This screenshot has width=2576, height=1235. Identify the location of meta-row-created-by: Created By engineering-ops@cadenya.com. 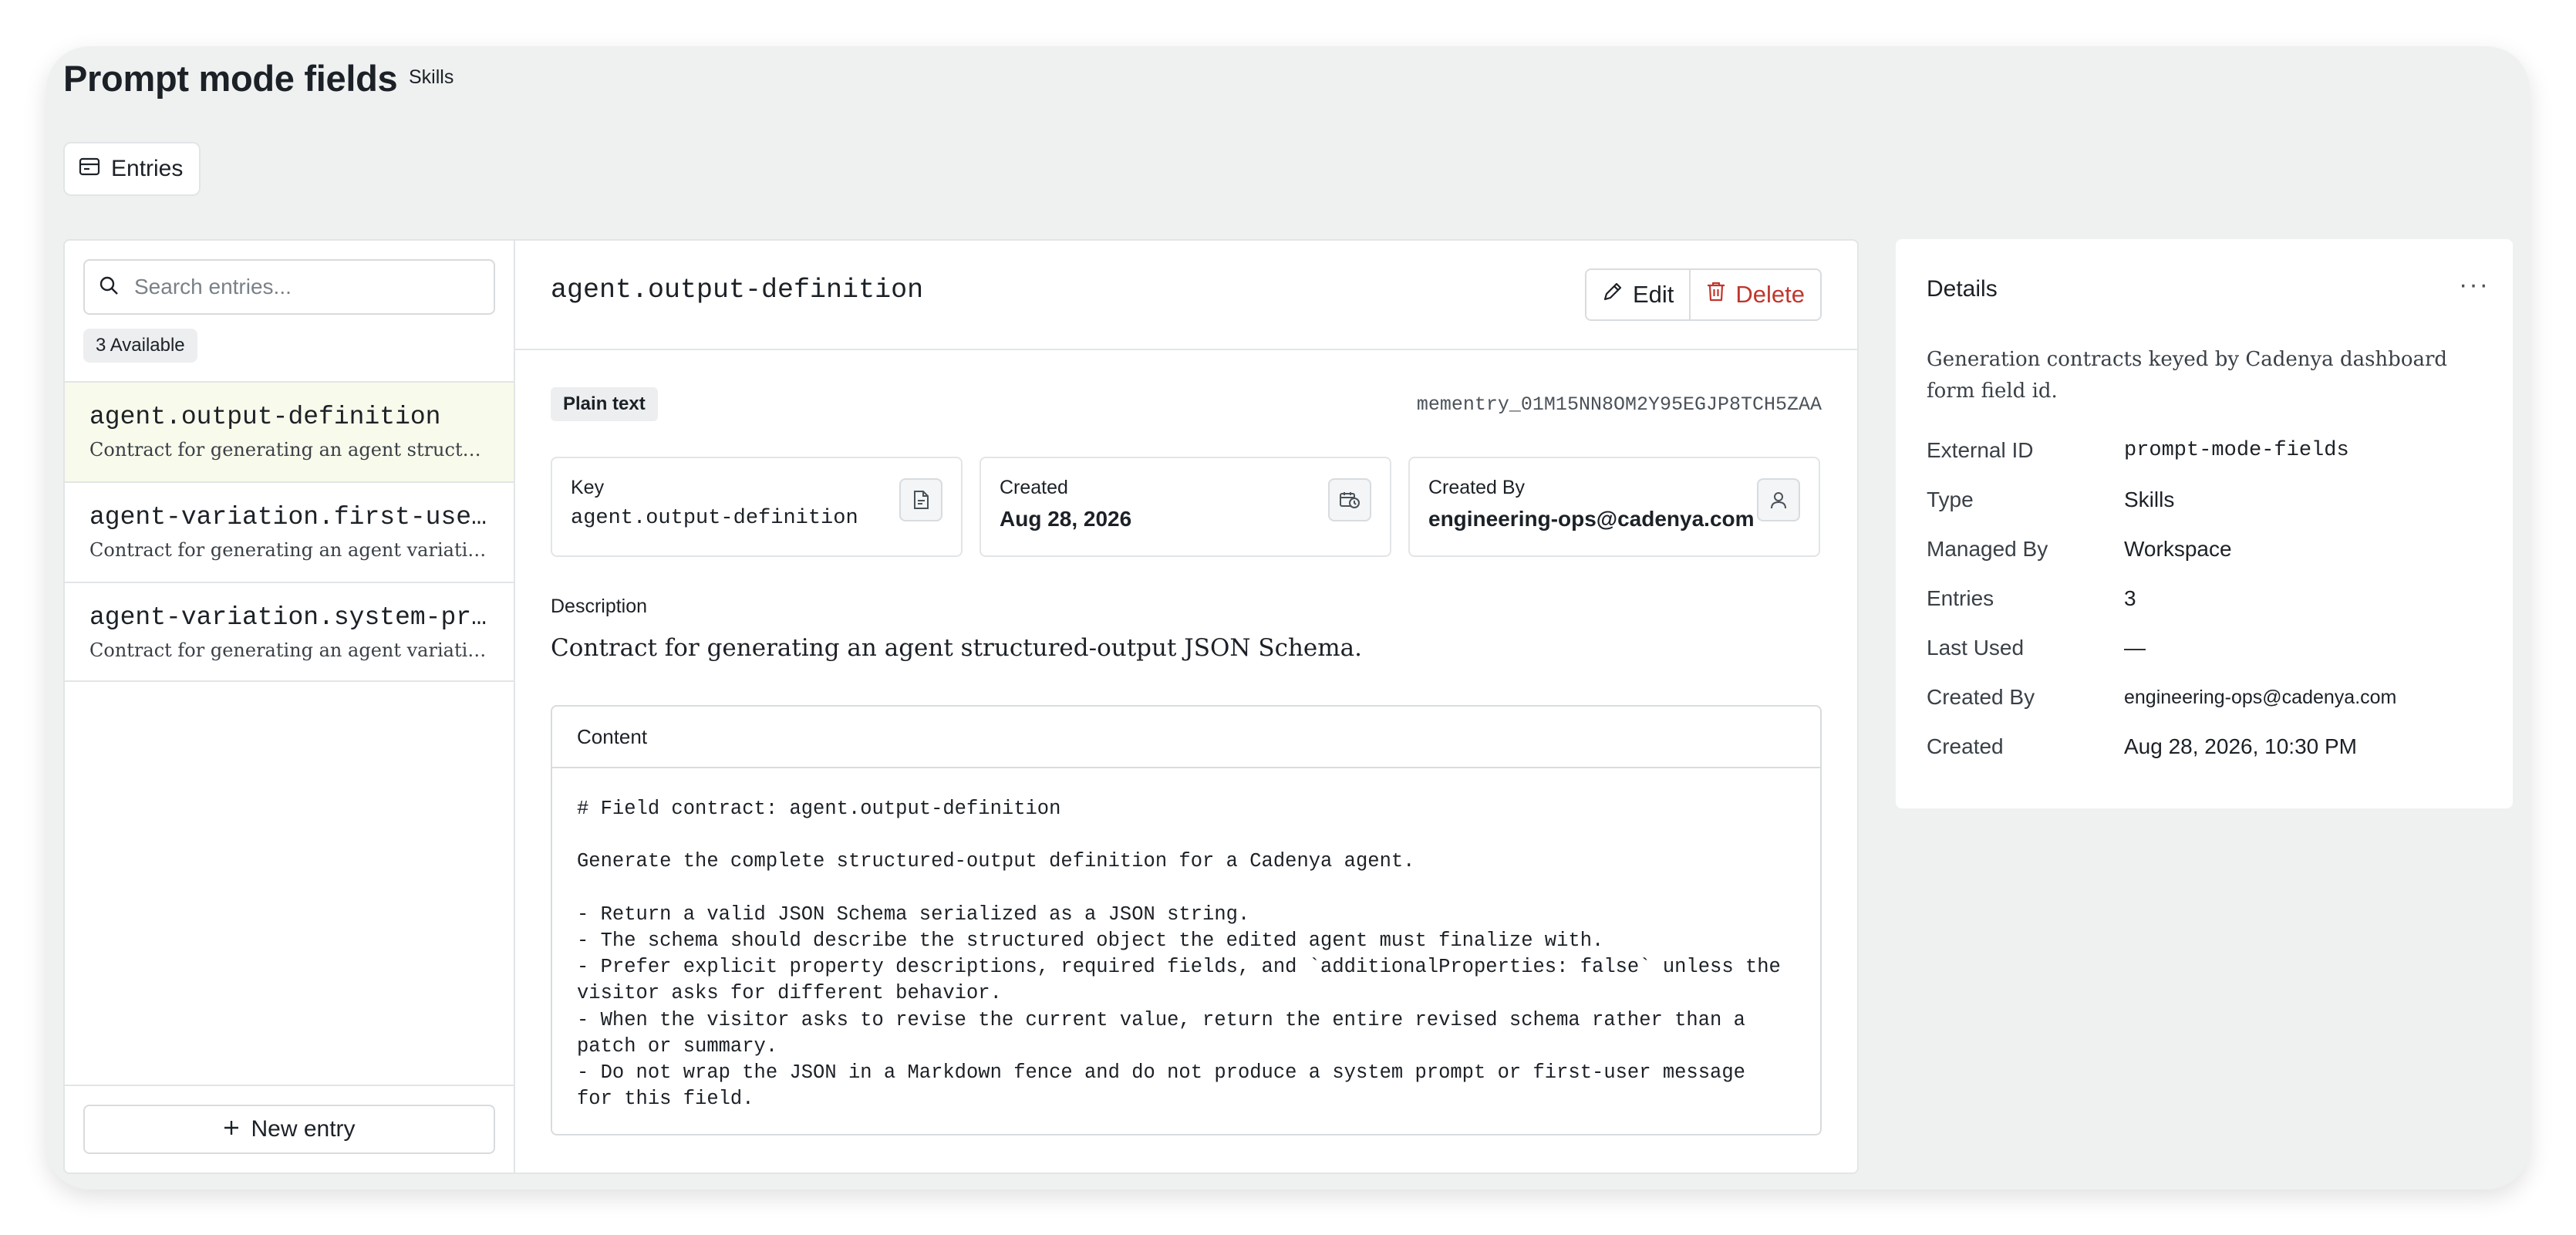
(2161, 697).